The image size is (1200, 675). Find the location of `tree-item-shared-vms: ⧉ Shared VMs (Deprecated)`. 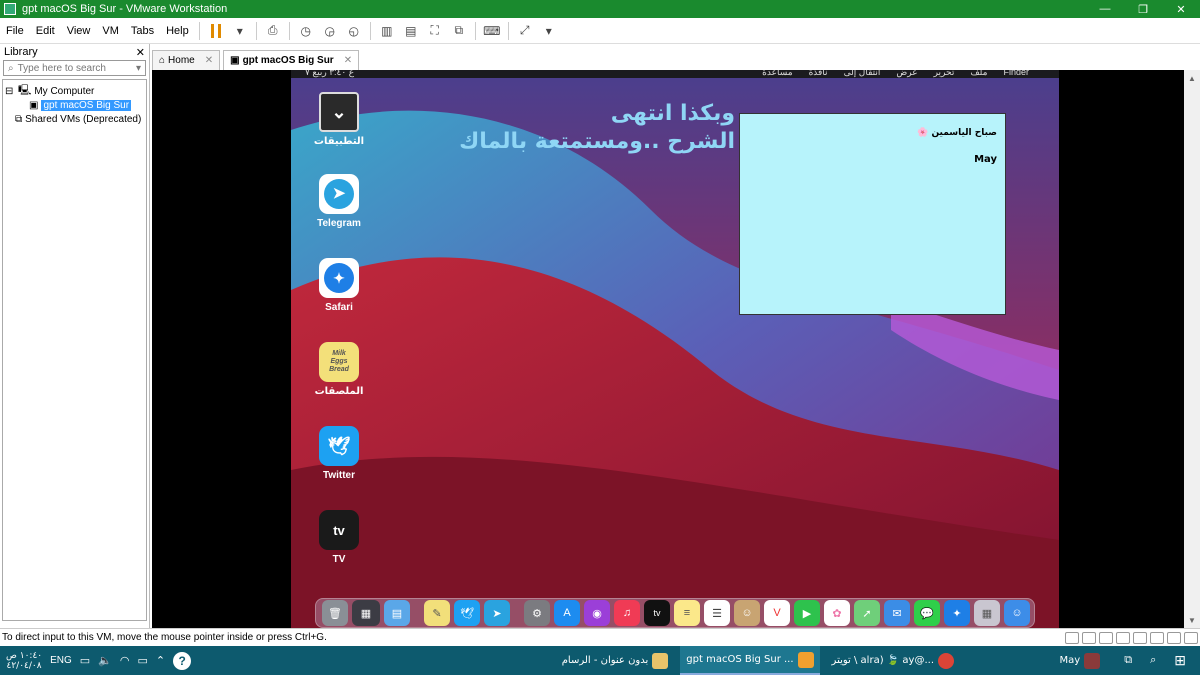

tree-item-shared-vms: ⧉ Shared VMs (Deprecated) is located at coordinates (74, 119).